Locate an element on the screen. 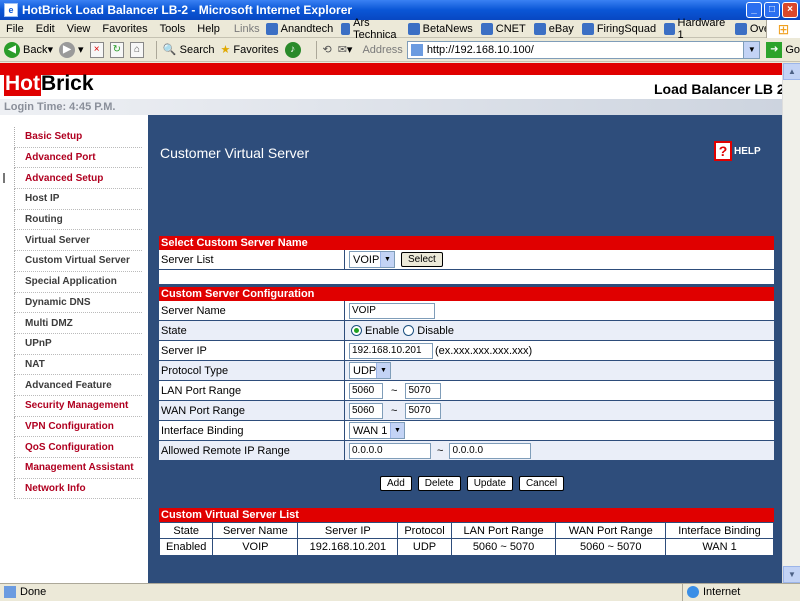  link-ebay: eBay is located at coordinates (553, 28).